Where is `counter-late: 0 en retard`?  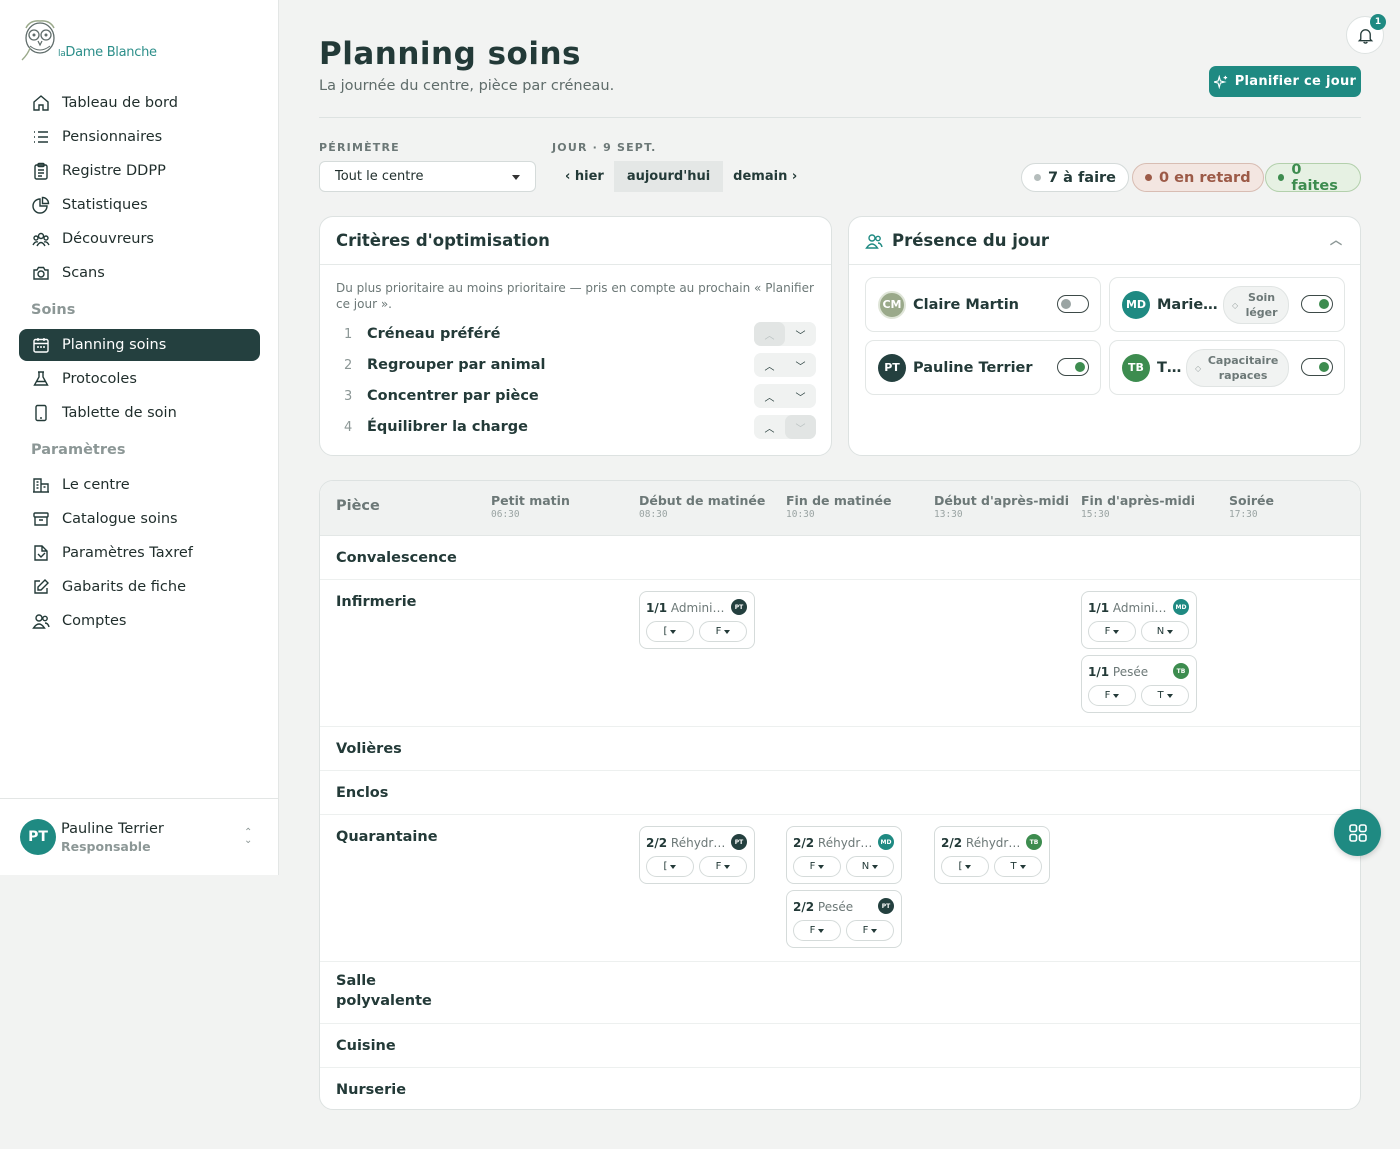 counter-late: 0 en retard is located at coordinates (1198, 177).